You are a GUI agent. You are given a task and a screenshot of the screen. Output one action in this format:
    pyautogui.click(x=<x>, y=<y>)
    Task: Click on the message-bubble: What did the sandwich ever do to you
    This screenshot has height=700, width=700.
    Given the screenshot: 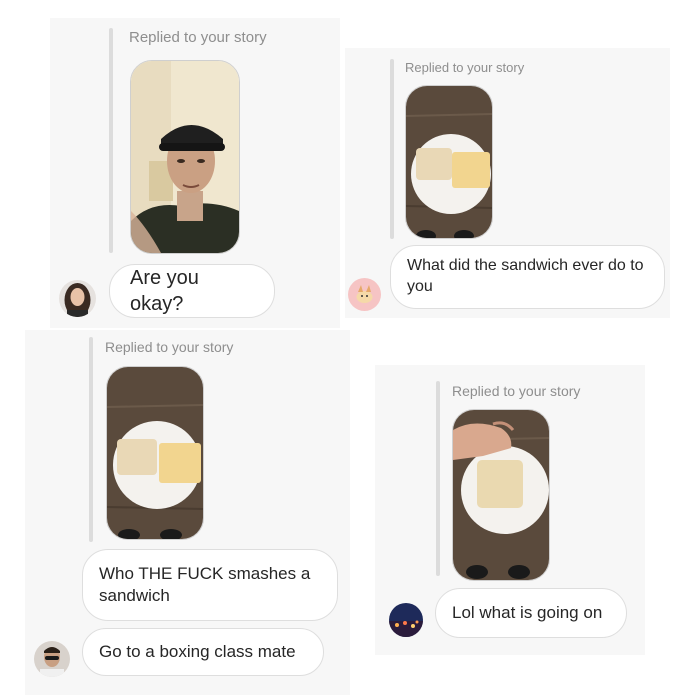 What is the action you would take?
    pyautogui.click(x=527, y=277)
    